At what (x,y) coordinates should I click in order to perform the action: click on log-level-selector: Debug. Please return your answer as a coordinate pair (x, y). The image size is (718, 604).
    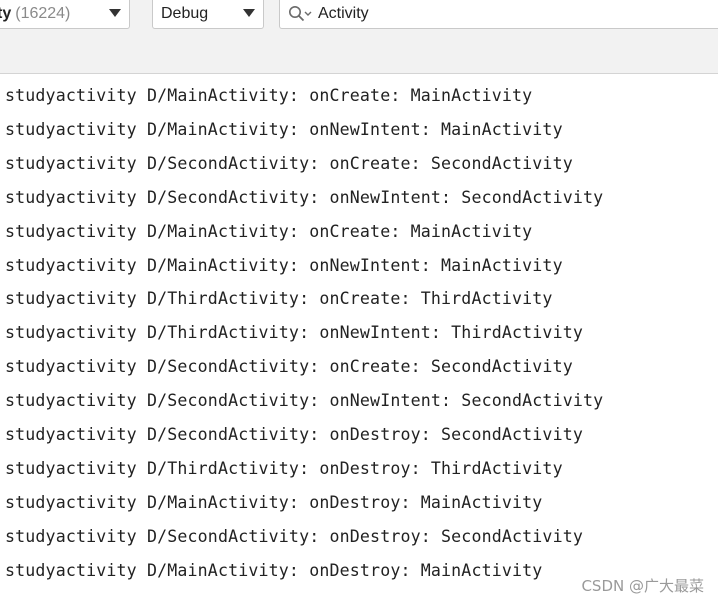
    Looking at the image, I should click on (208, 14).